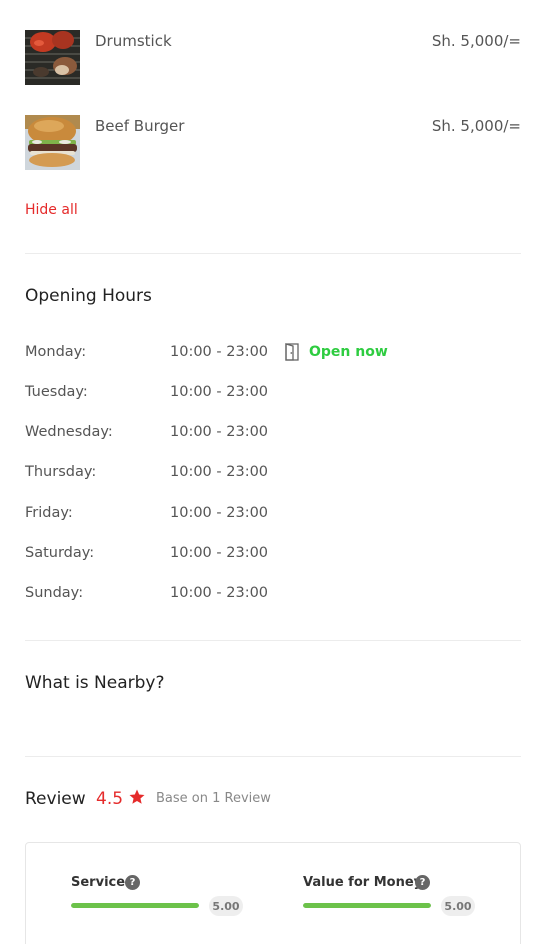 The image size is (542, 944). I want to click on hide-all-link: Hide all, so click(51, 210).